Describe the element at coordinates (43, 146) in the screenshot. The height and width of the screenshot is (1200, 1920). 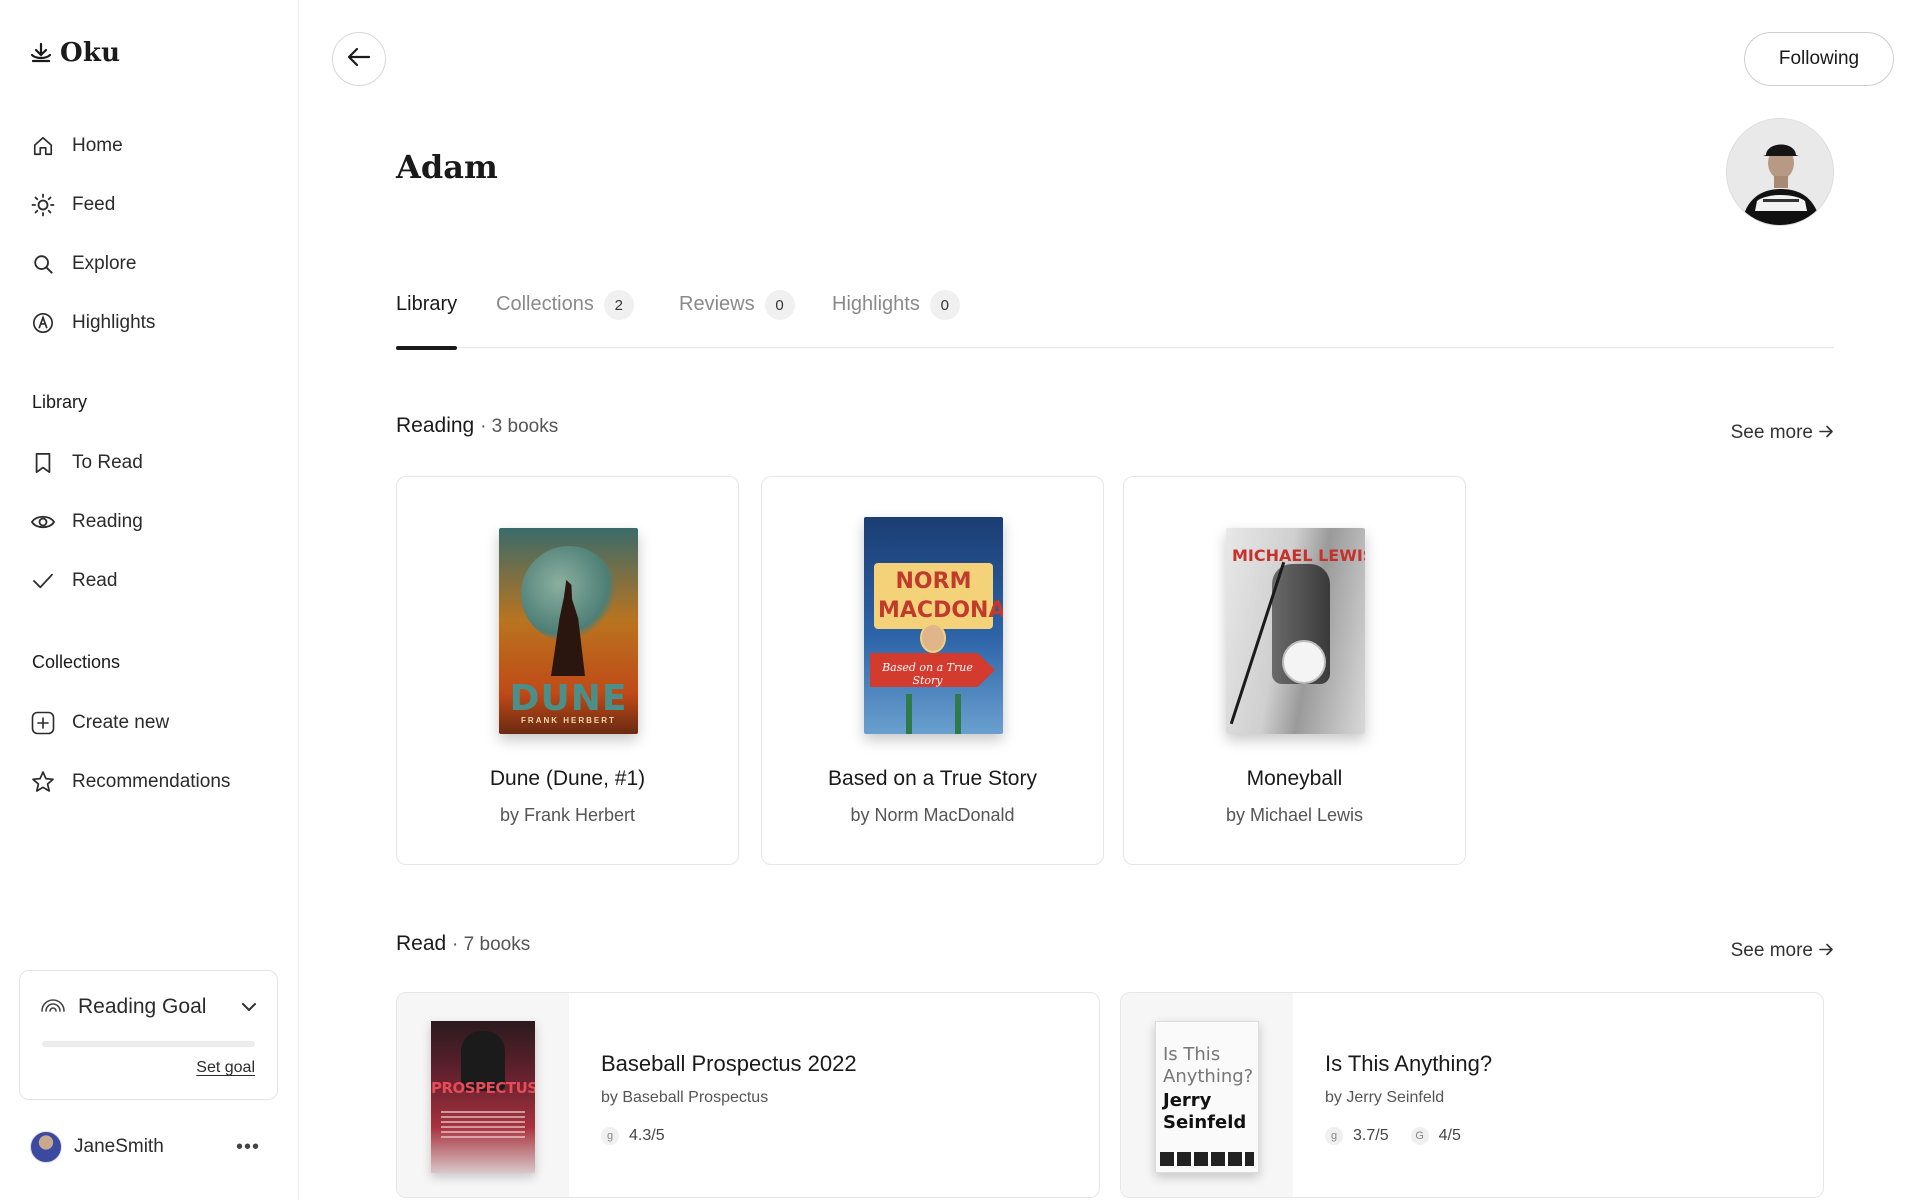
I see `home-icon` at that location.